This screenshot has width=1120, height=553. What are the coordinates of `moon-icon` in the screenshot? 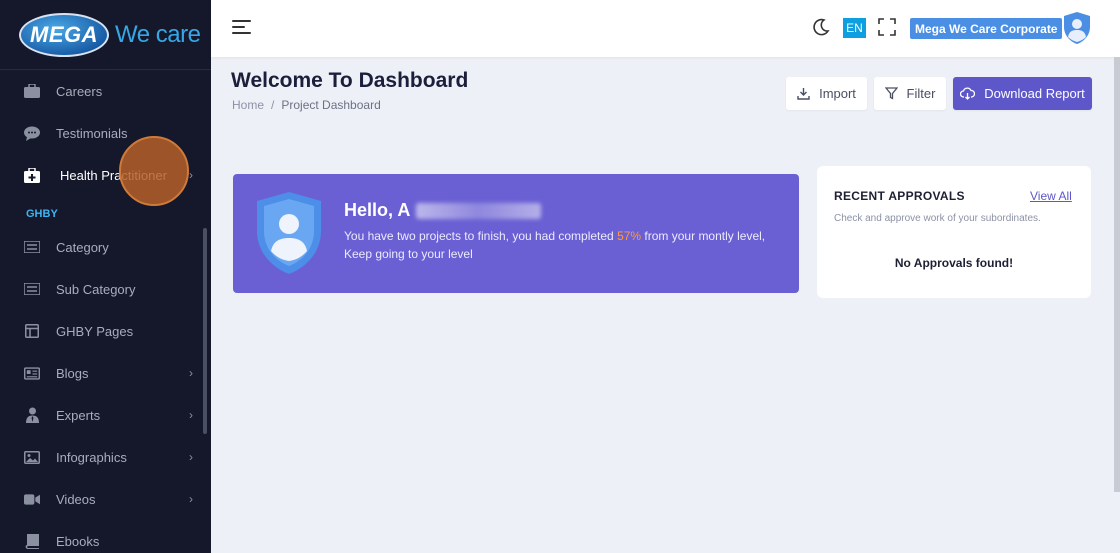 It's located at (821, 27).